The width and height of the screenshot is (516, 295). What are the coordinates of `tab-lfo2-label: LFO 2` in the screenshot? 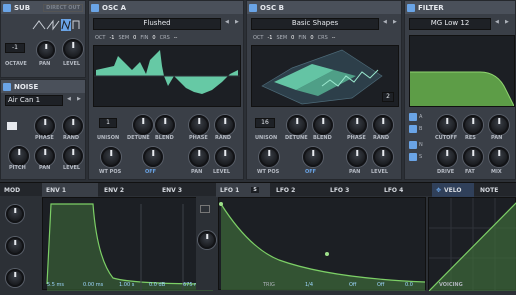 It's located at (286, 190).